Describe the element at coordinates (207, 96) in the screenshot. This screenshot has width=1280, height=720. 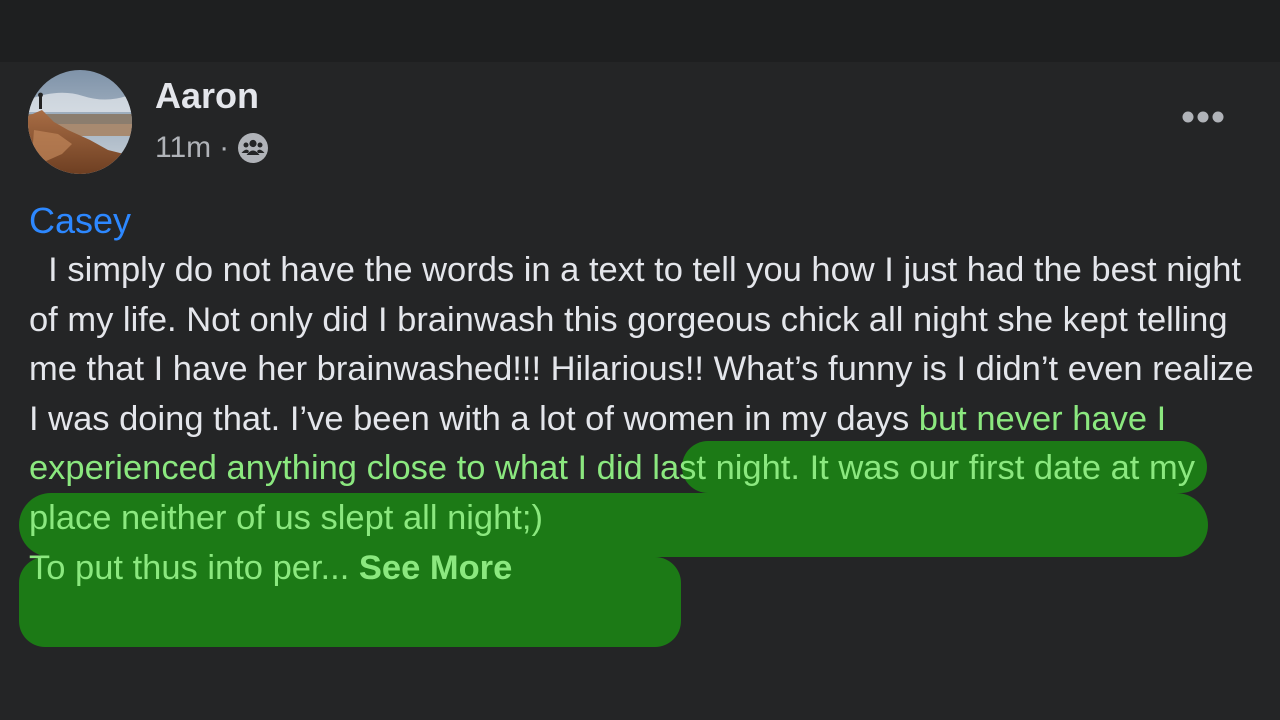
I see `author-name: Aaron` at that location.